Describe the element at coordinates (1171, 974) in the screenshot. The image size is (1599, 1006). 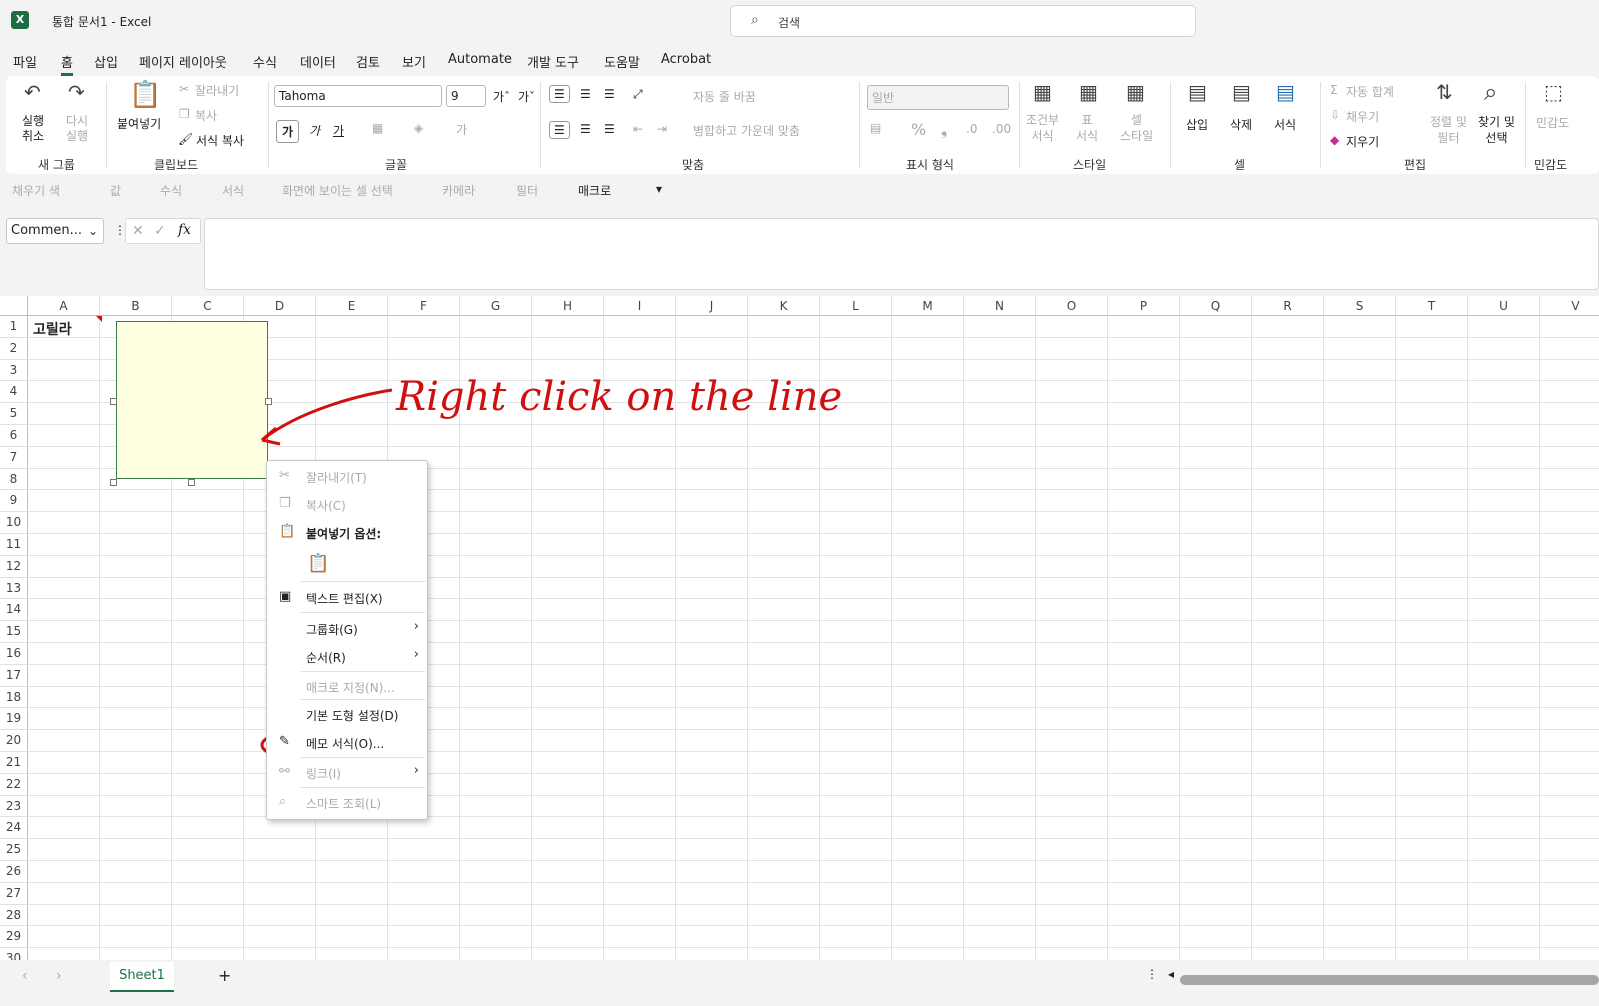
I see `scroll-left-icon: ◂` at that location.